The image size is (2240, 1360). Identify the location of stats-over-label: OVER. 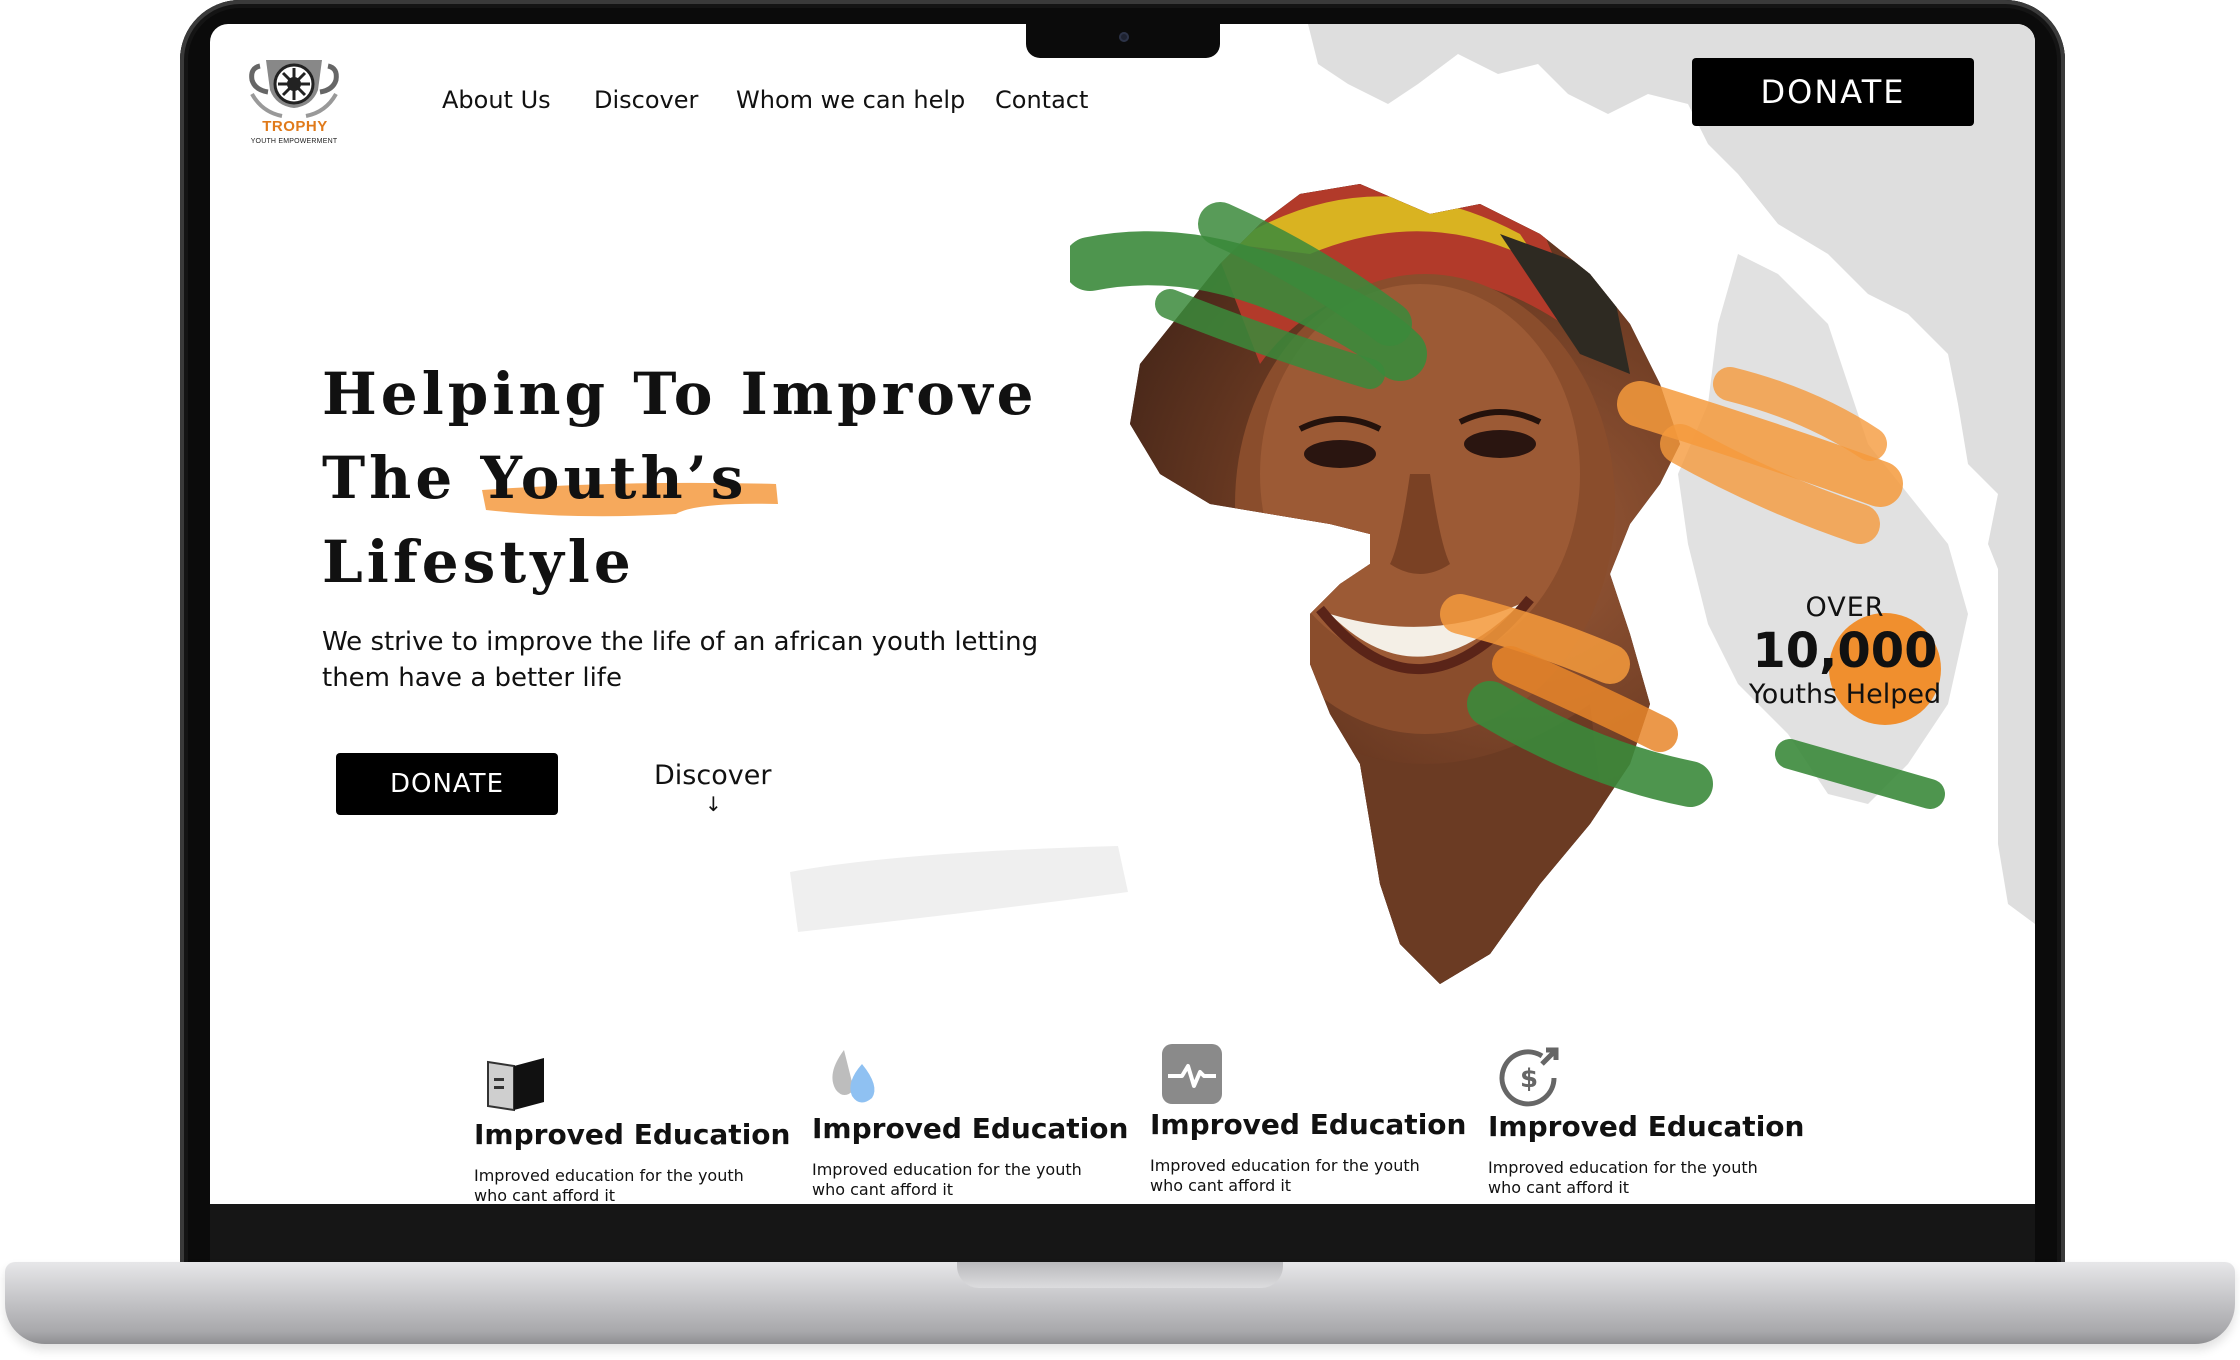
(1845, 607).